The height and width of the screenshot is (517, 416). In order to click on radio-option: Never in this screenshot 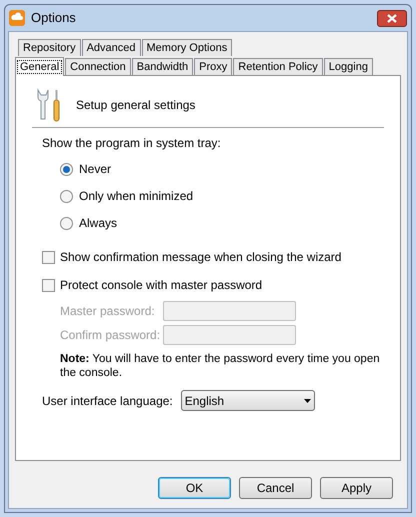, I will do `click(222, 169)`.